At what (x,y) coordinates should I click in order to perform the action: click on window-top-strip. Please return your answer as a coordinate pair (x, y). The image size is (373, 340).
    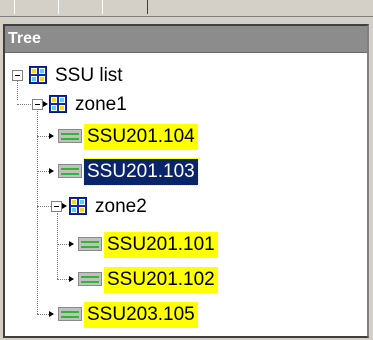
    Looking at the image, I should click on (186, 8).